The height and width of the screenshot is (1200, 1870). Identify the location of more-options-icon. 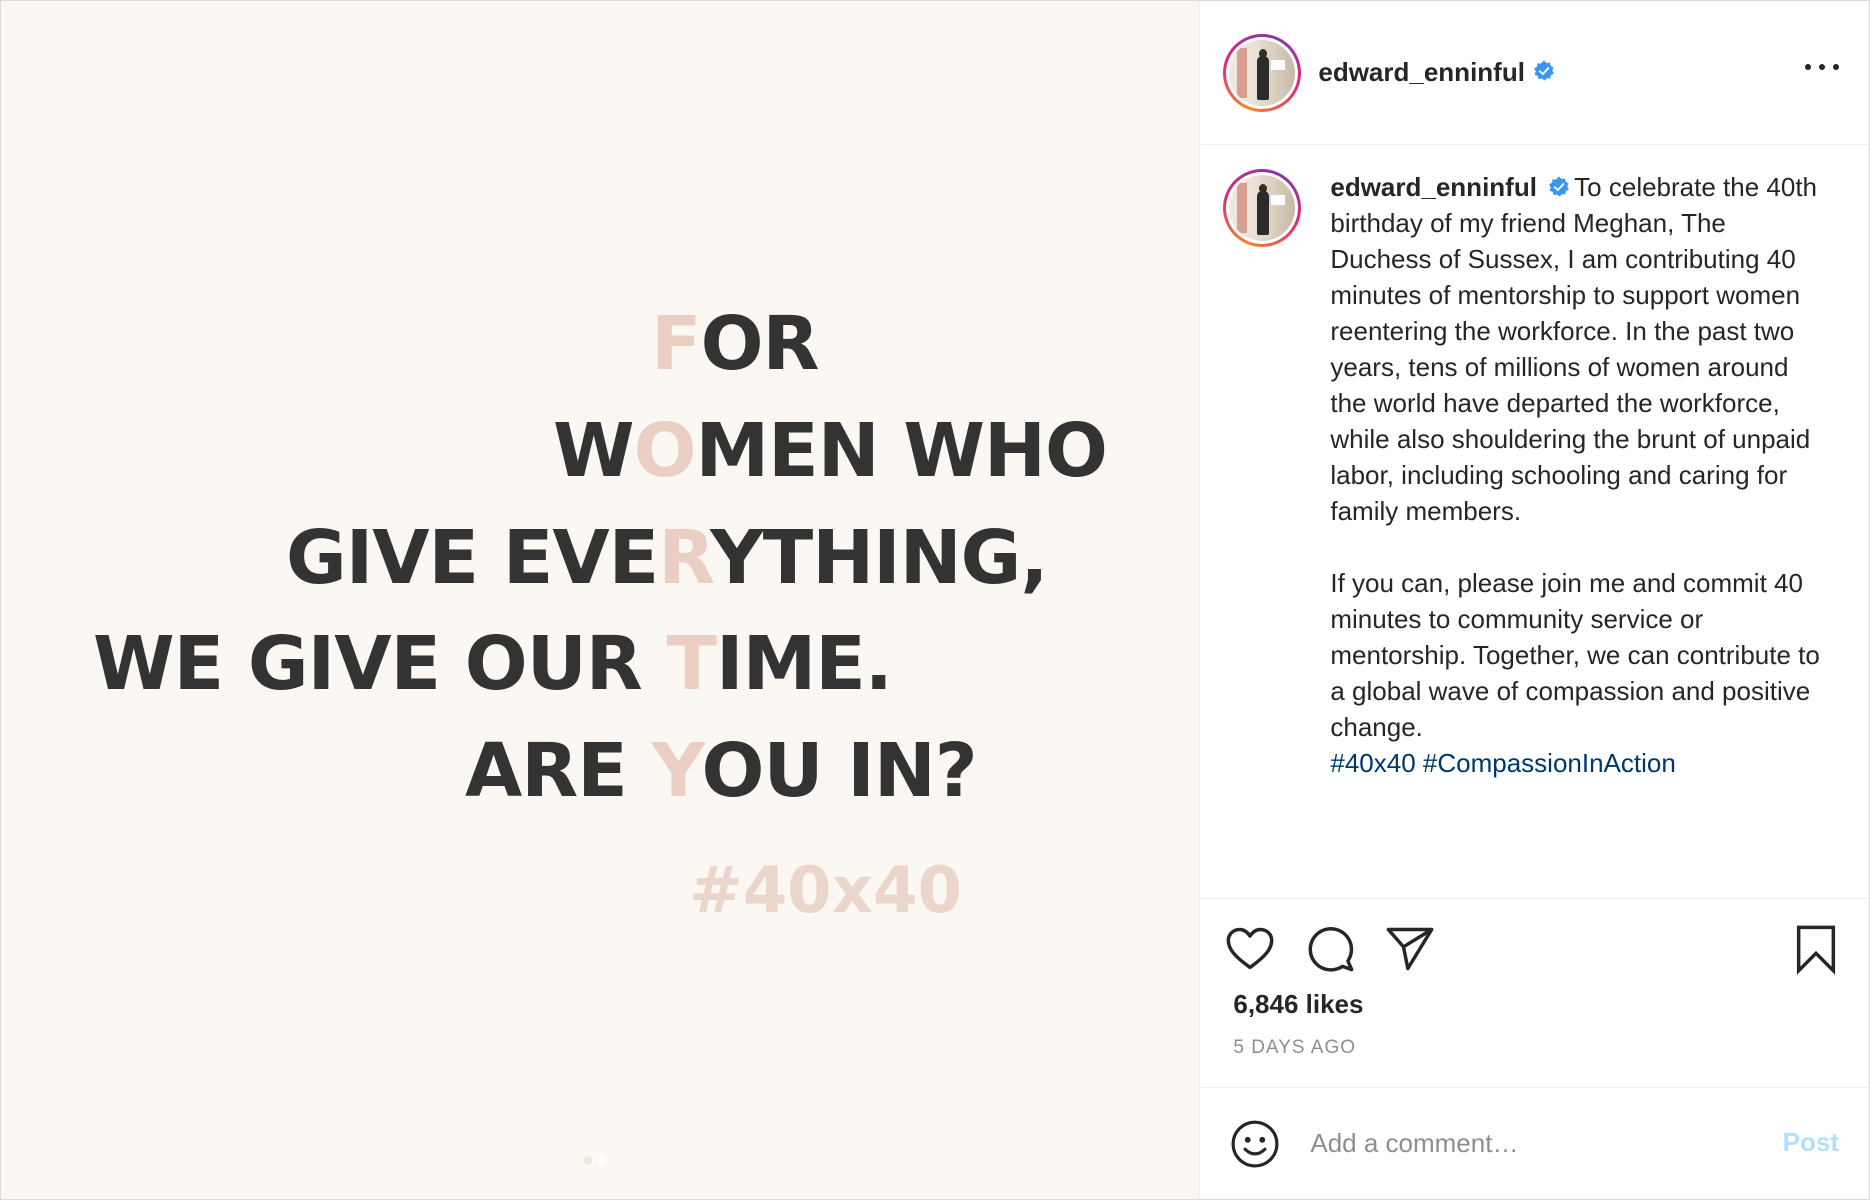
(1822, 67).